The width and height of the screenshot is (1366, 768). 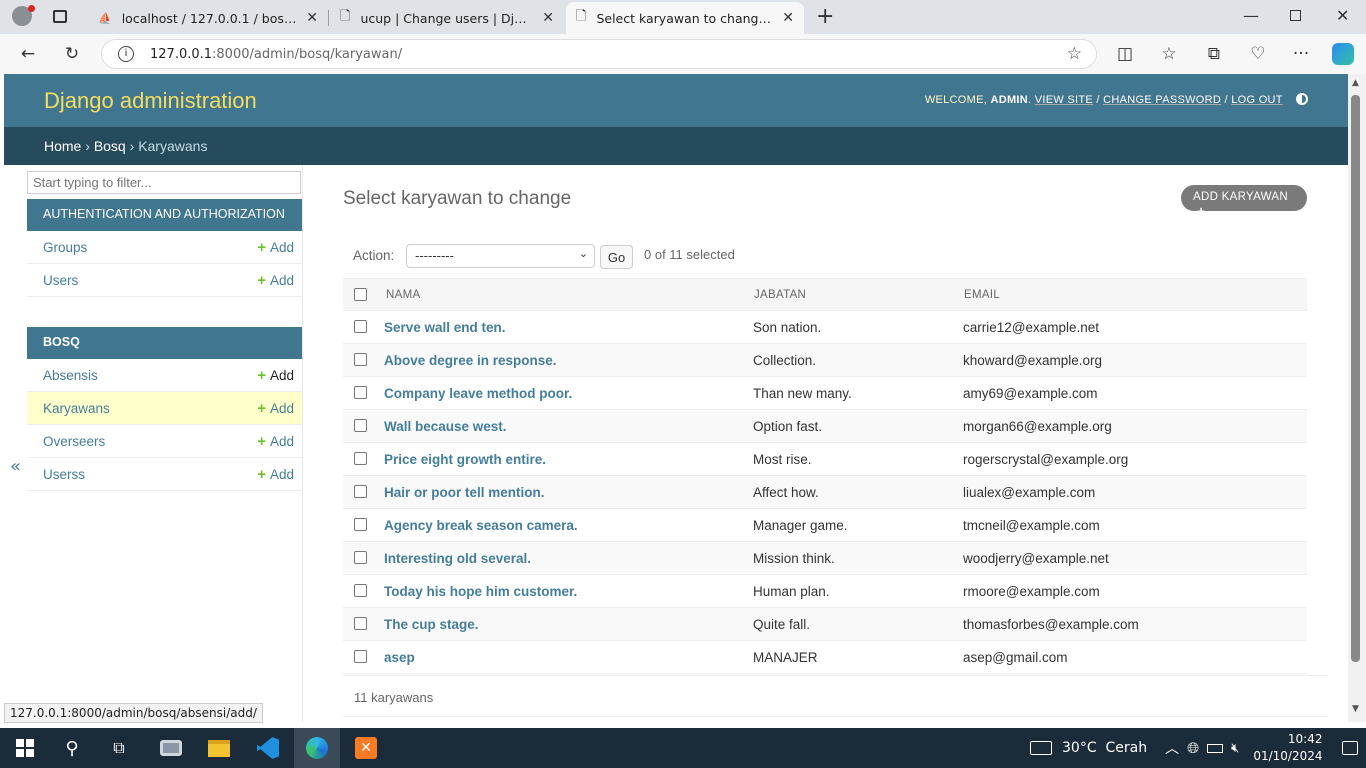 What do you see at coordinates (126, 54) in the screenshot?
I see `info-icon: i` at bounding box center [126, 54].